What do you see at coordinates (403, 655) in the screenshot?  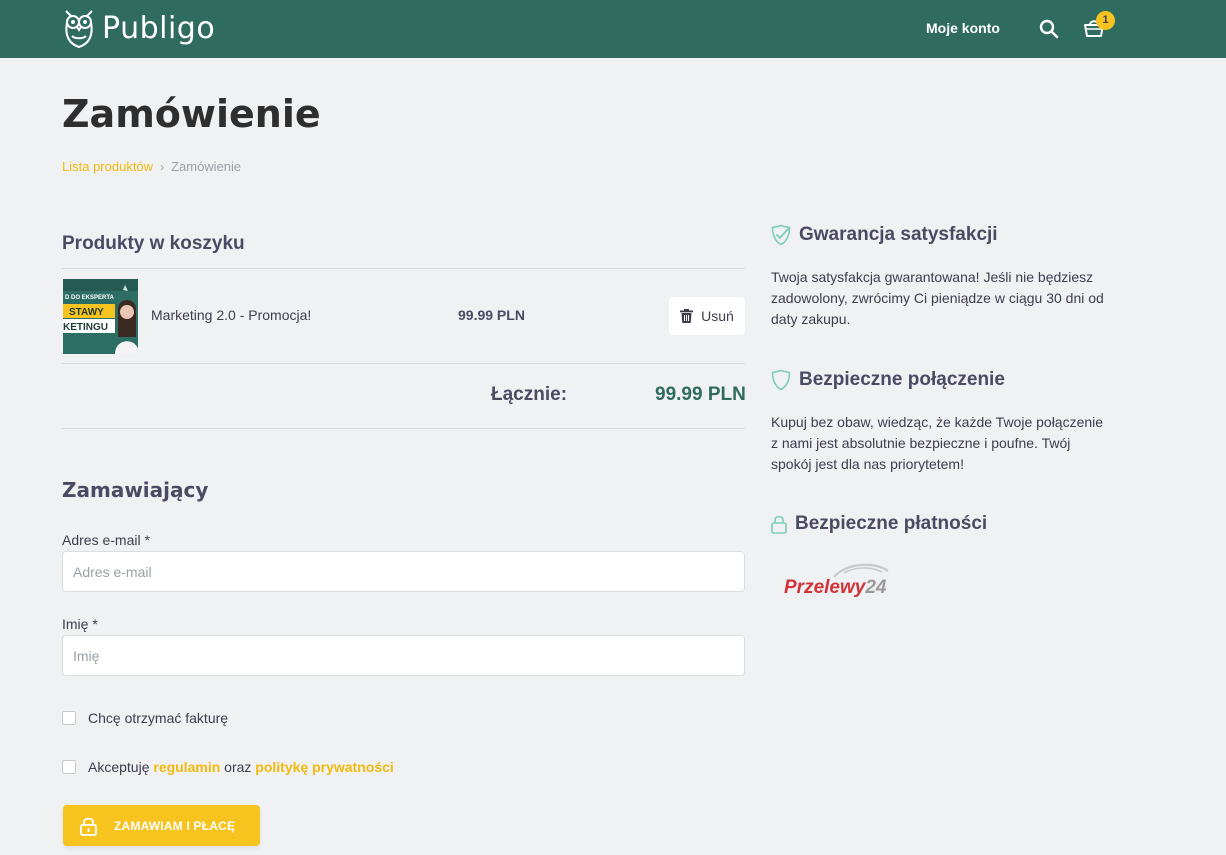 I see `first-name-field` at bounding box center [403, 655].